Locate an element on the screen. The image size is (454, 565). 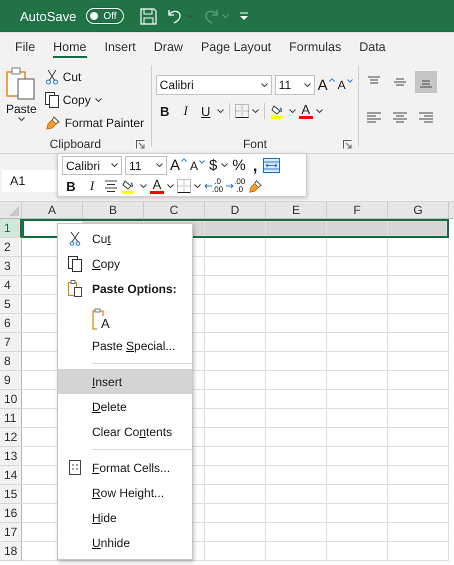
column-header: G is located at coordinates (418, 210).